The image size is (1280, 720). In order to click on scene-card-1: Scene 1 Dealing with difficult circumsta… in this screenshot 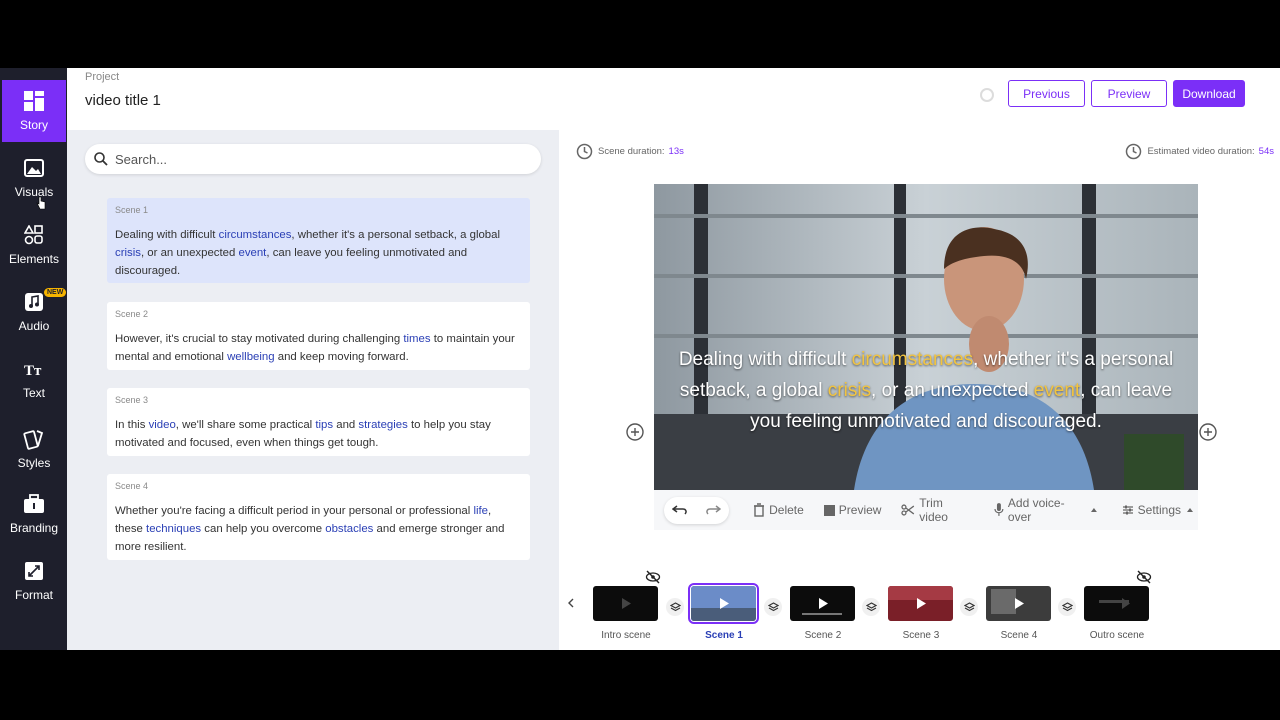, I will do `click(318, 240)`.